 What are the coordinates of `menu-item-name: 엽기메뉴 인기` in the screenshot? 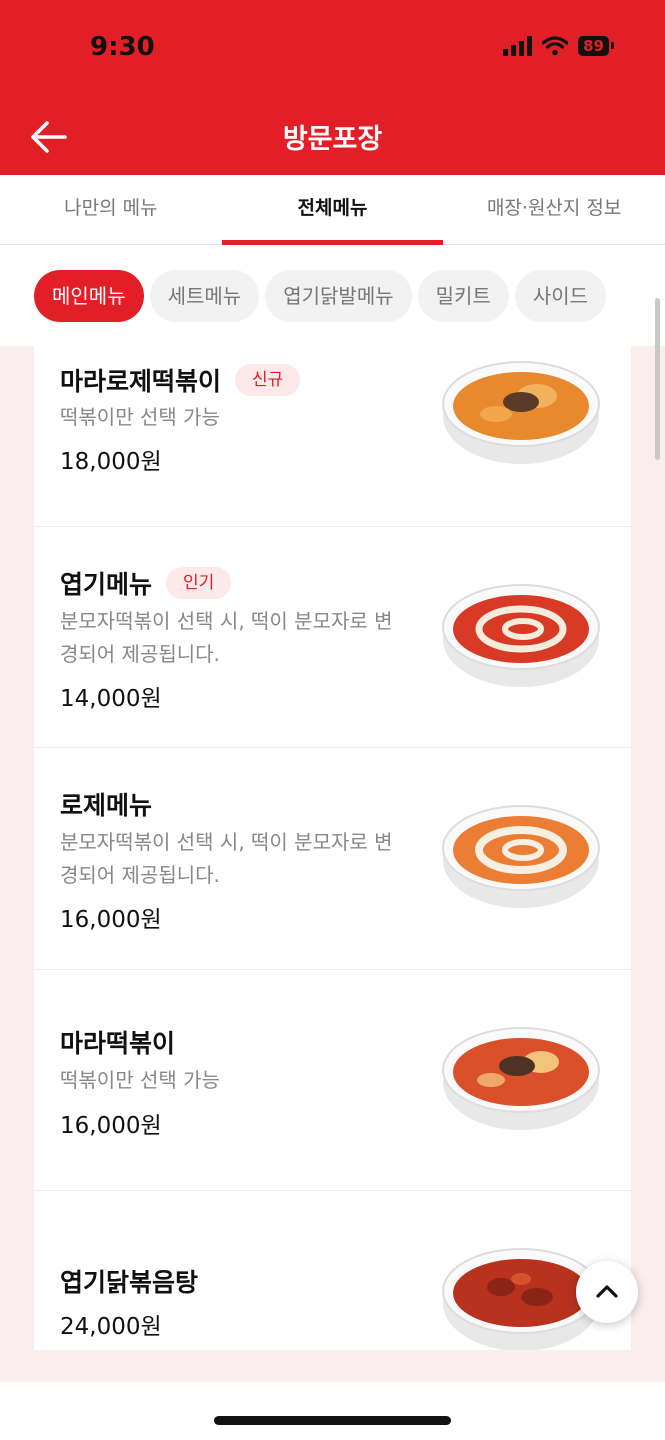 It's located at (146, 583).